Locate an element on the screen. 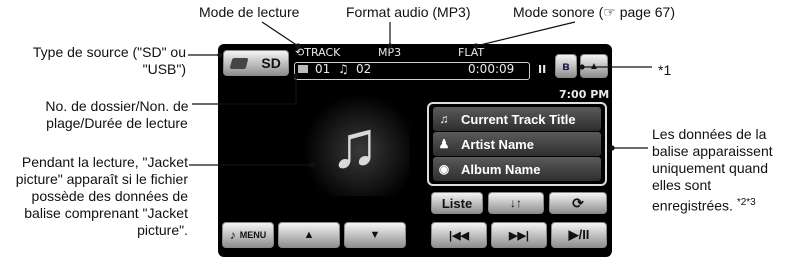 The width and height of the screenshot is (793, 265). jacket-note-icon: ♫ is located at coordinates (355, 144).